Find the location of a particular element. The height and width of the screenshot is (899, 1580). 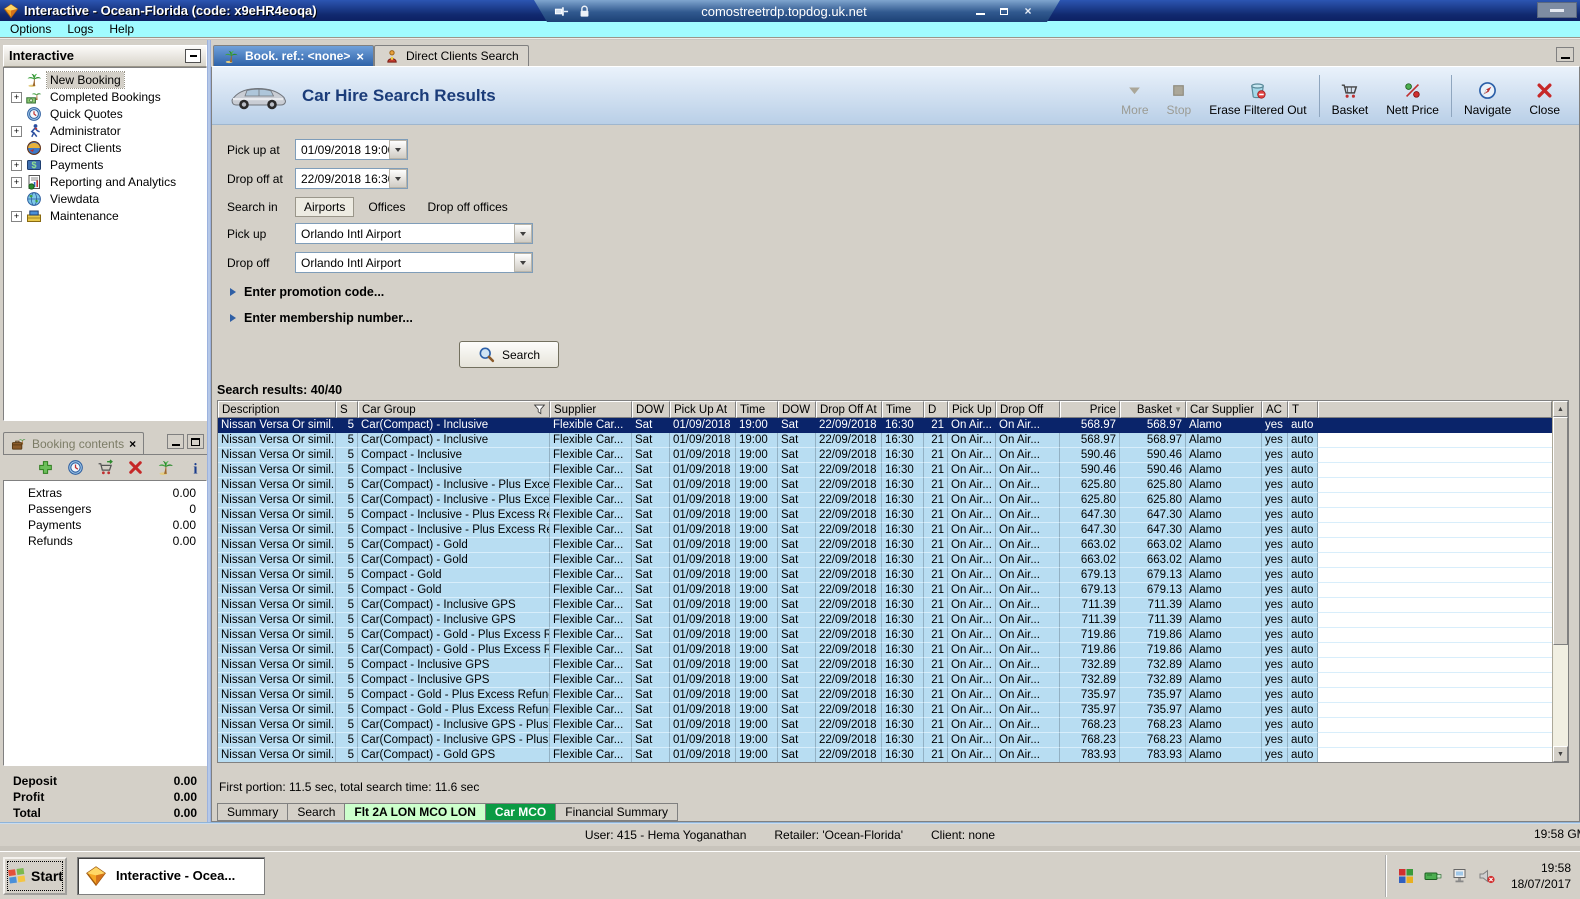

tab-book-ref-none: Book. ref.: <none> × is located at coordinates (293, 55).